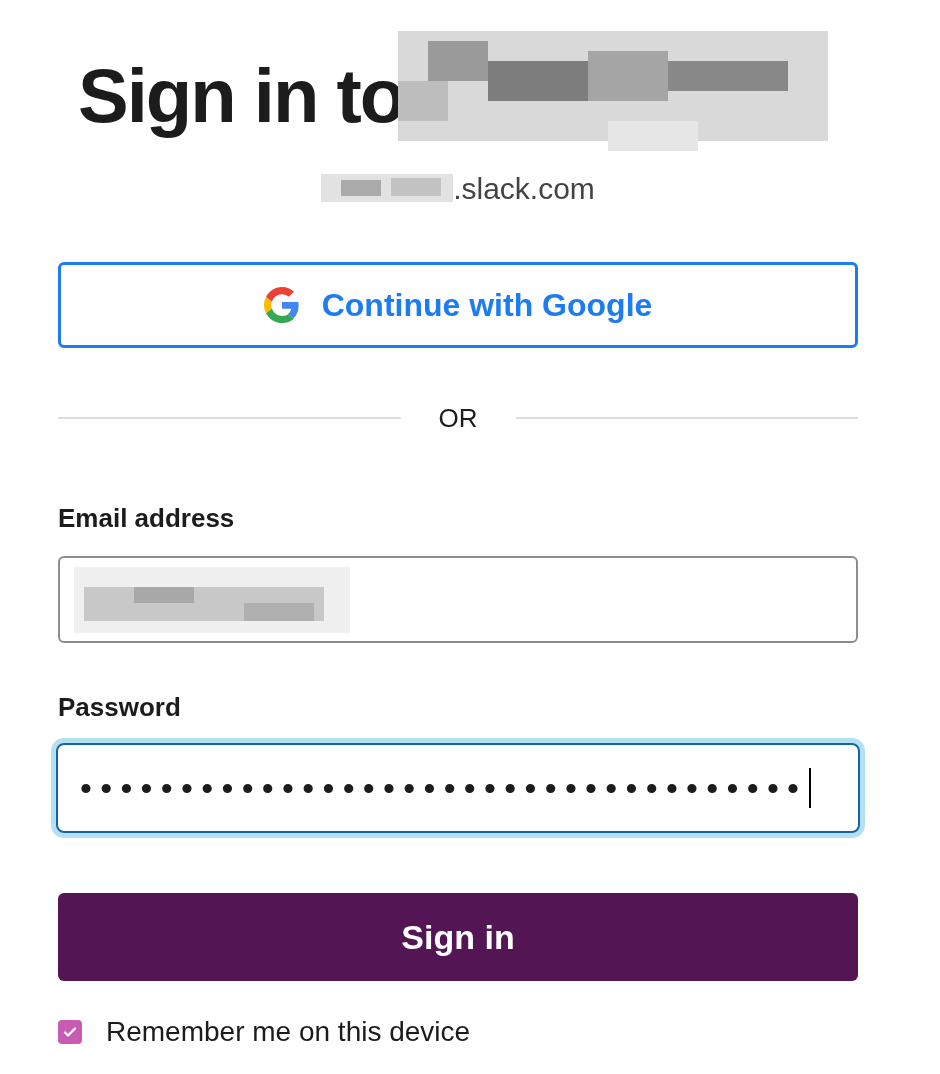 Image resolution: width=940 pixels, height=1074 pixels. I want to click on email-label: Email address, so click(147, 518).